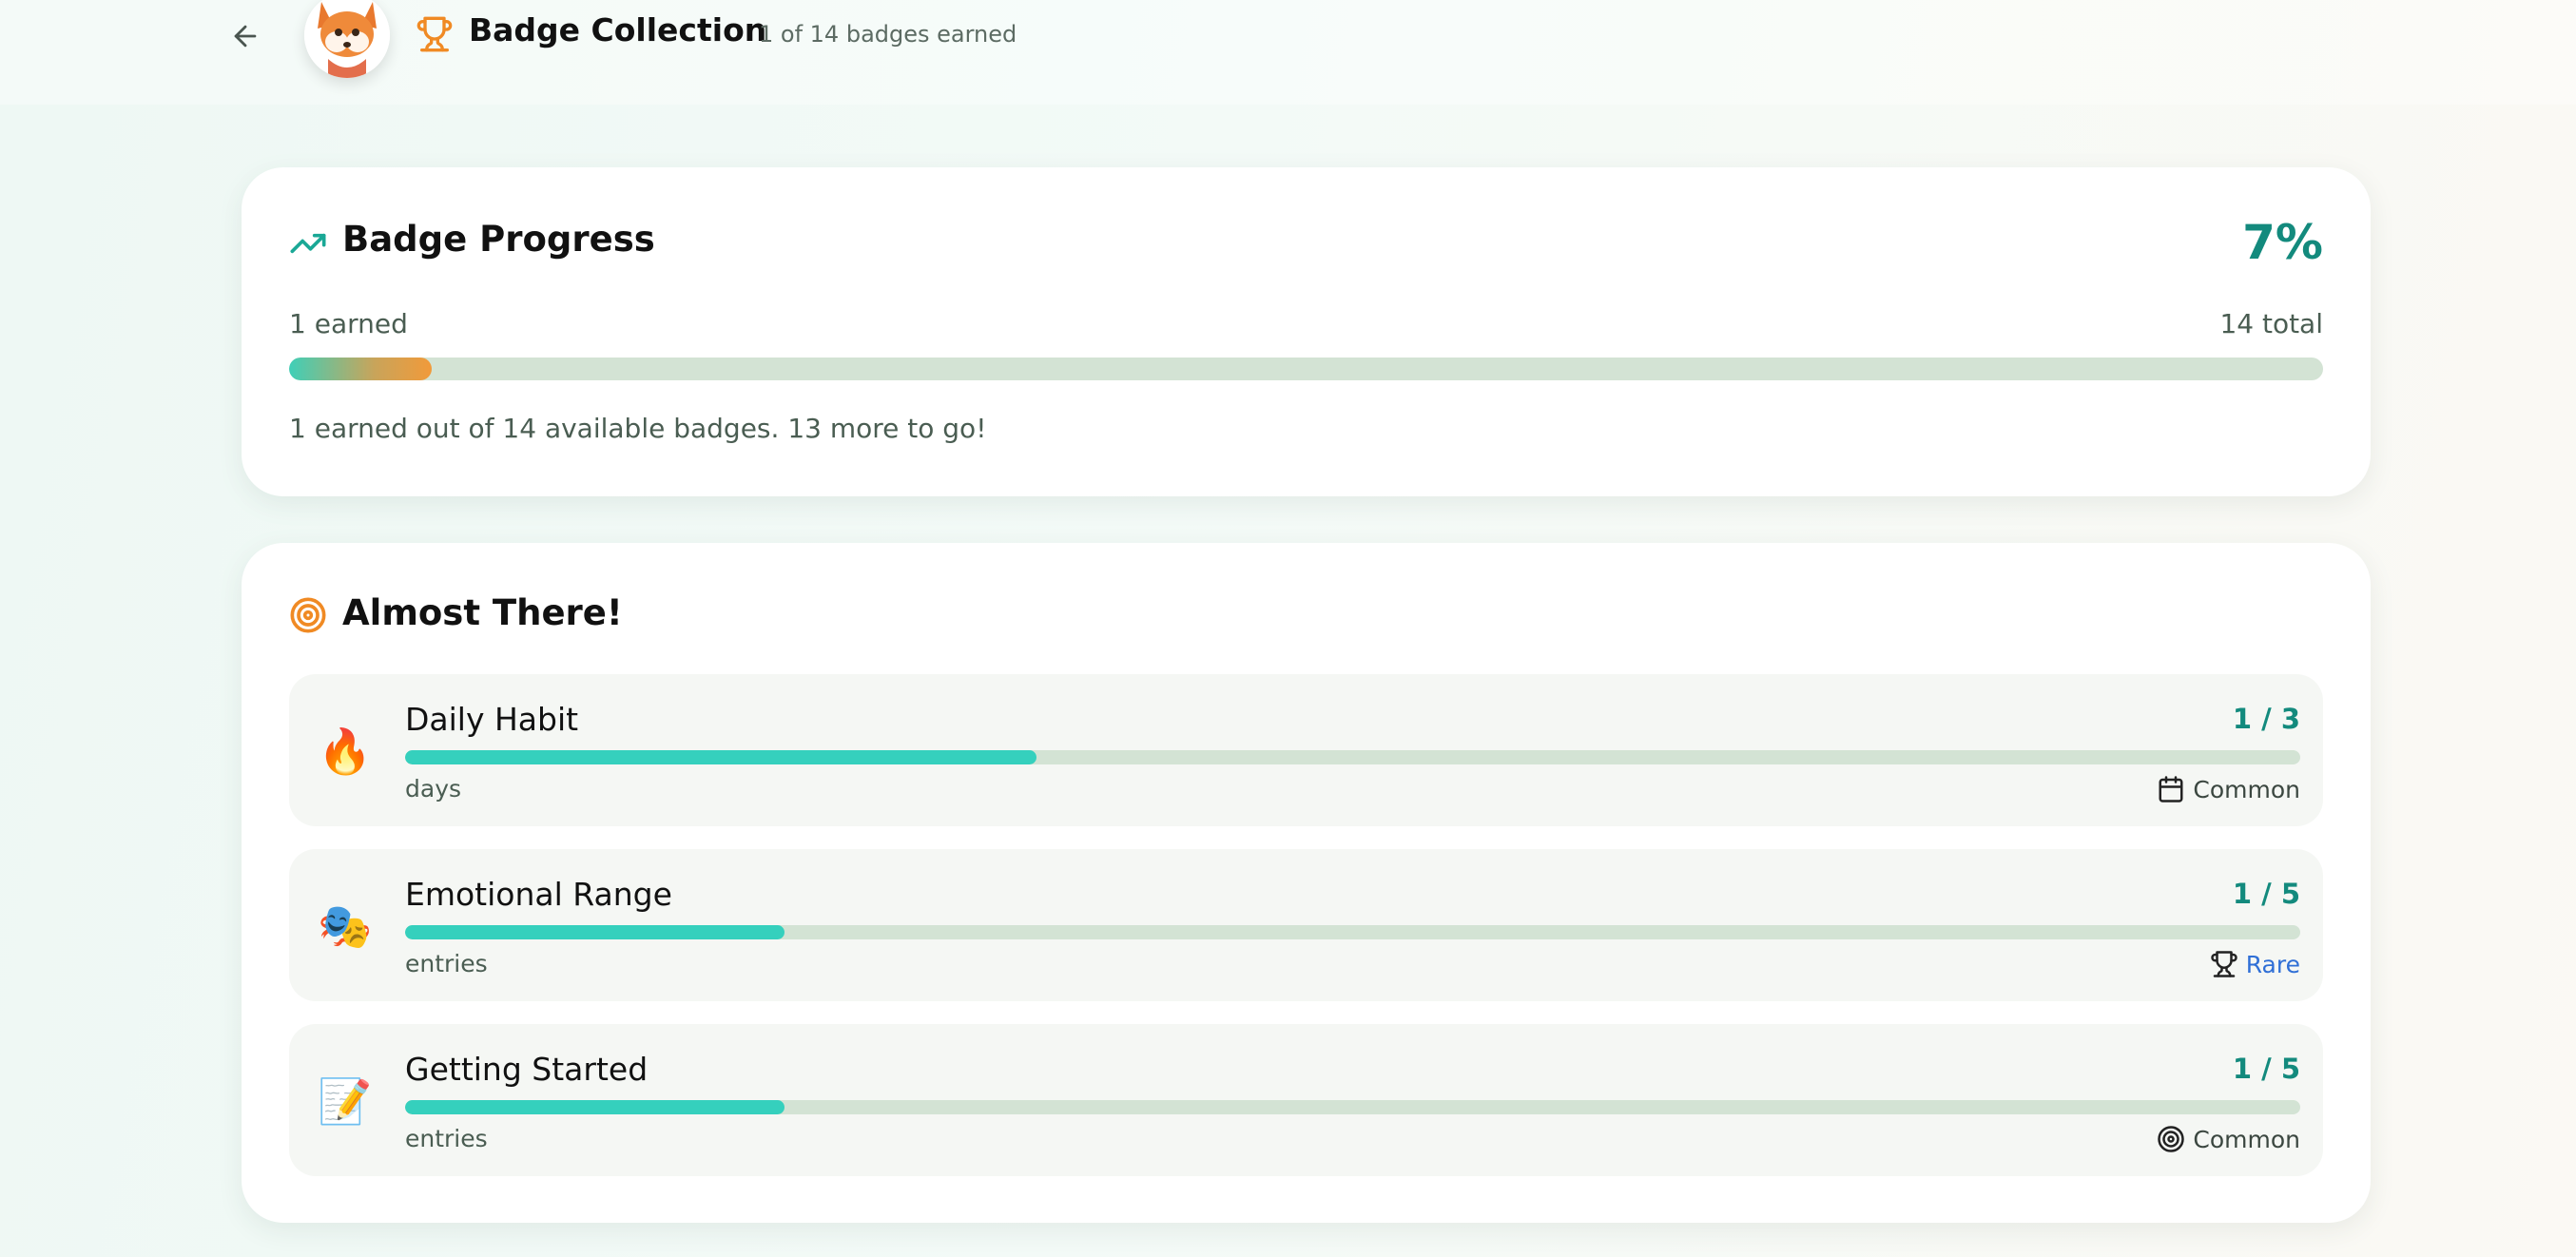 The width and height of the screenshot is (2576, 1257). I want to click on fire-icon: 🔥, so click(345, 751).